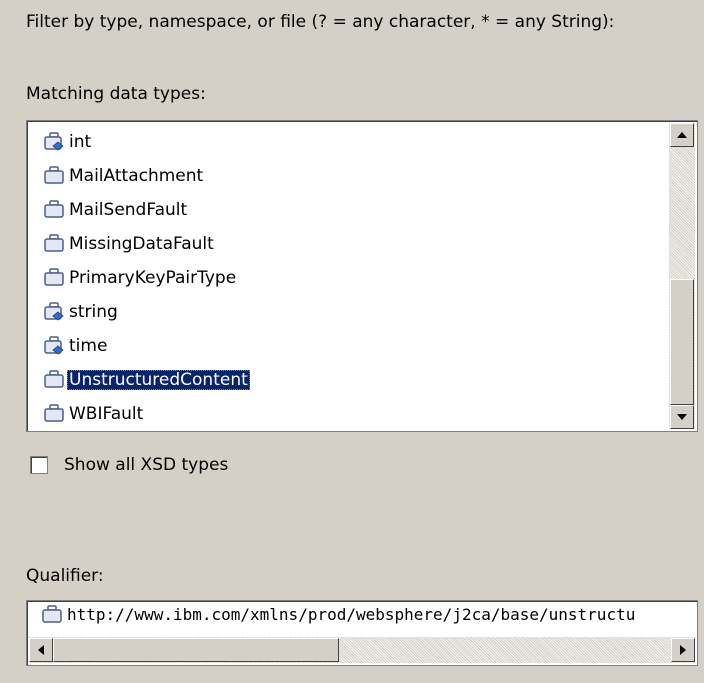 This screenshot has height=683, width=704. I want to click on type-item-label: WBIFault, so click(106, 414).